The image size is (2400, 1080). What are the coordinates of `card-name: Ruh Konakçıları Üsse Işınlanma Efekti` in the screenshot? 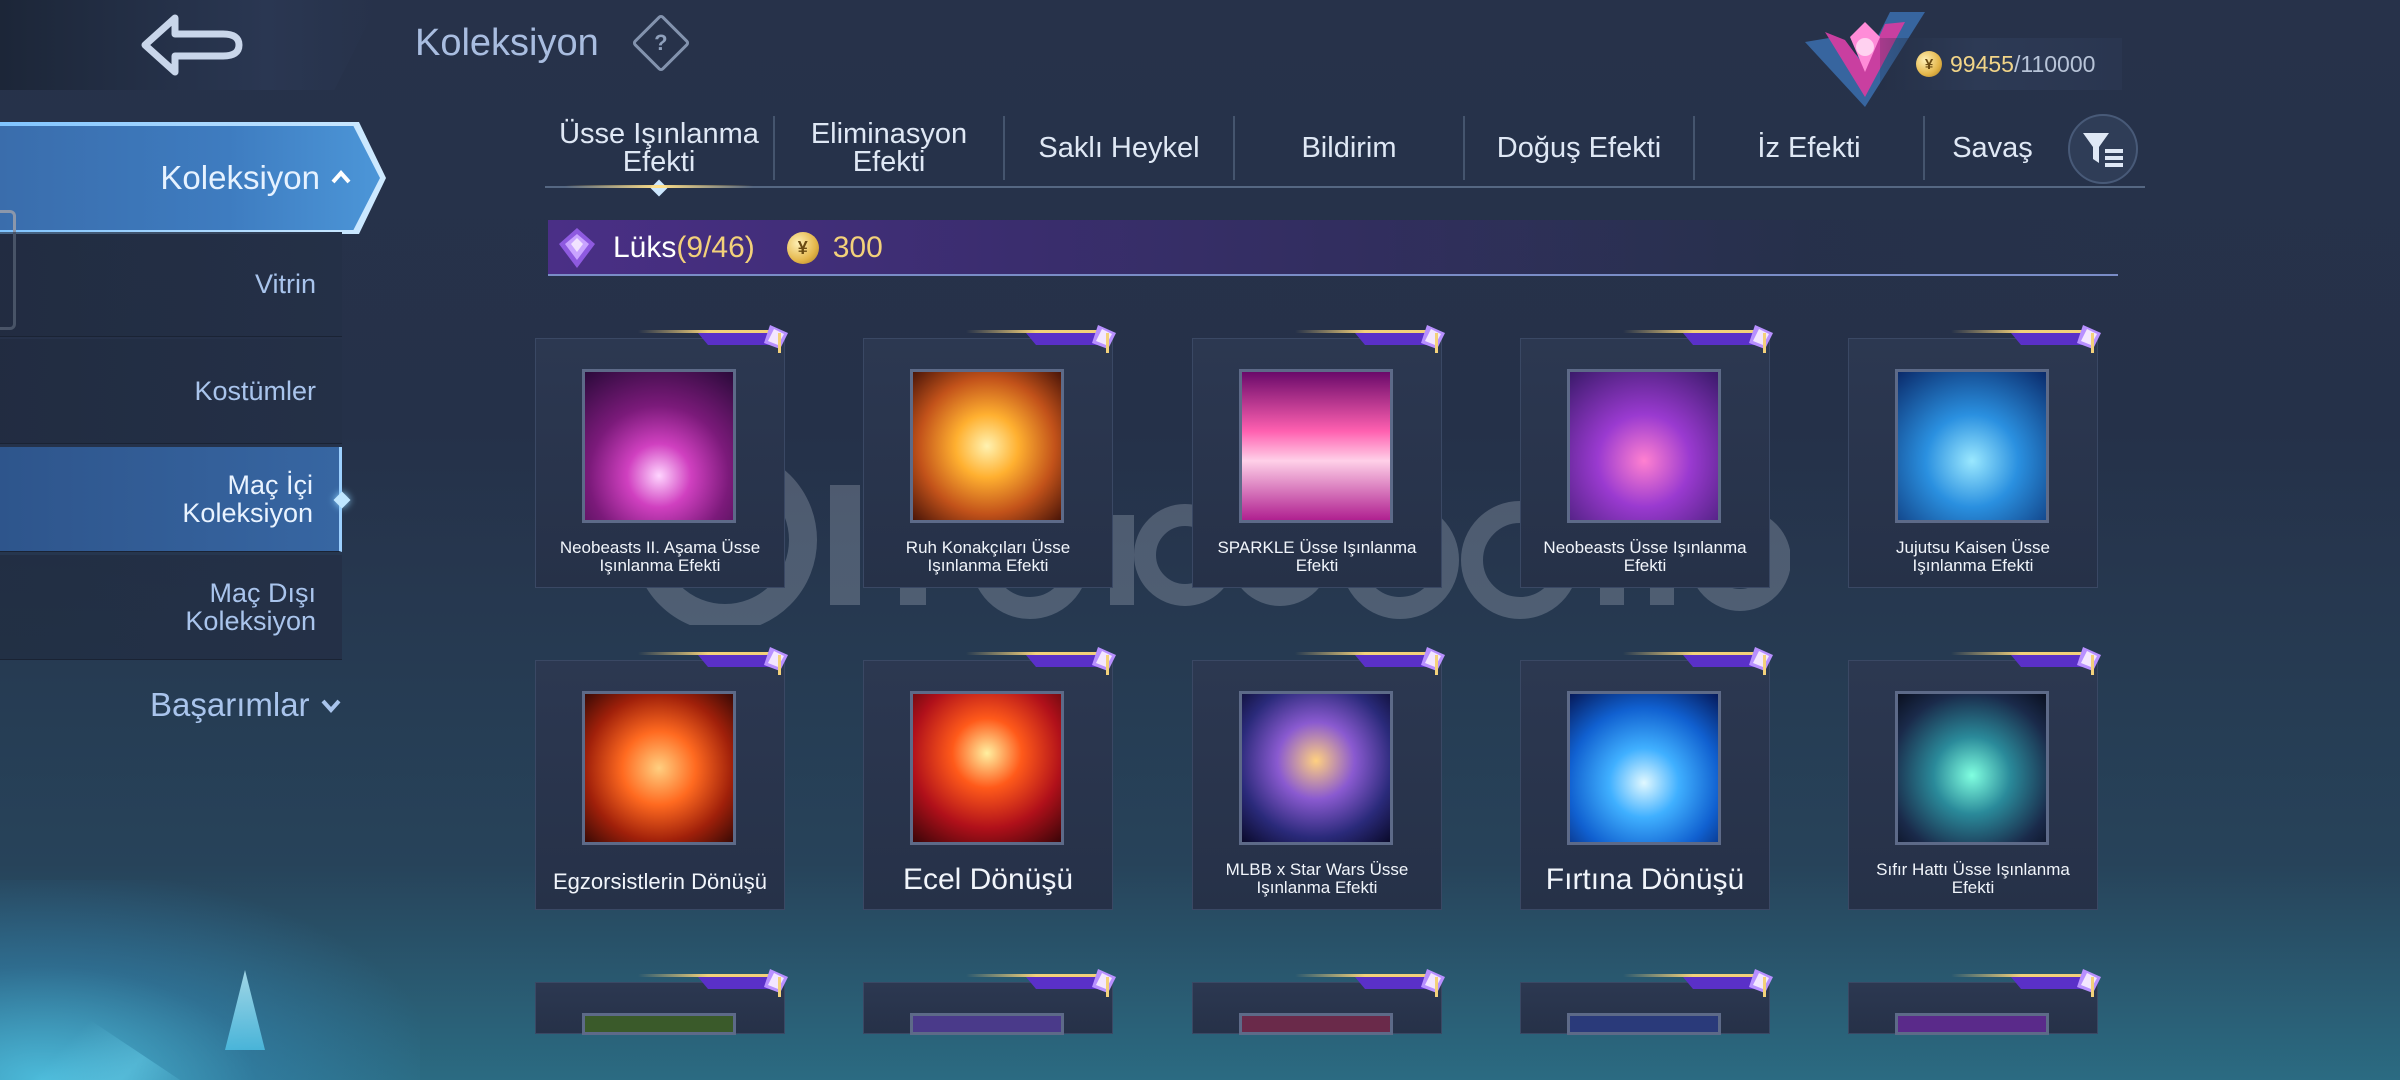 It's located at (988, 557).